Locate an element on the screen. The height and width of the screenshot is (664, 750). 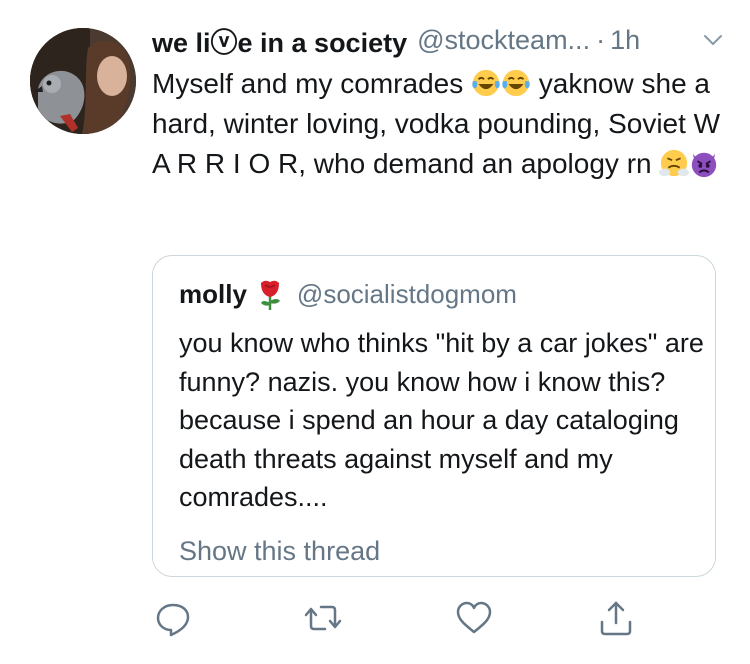
display-name: we liⓥe in a society is located at coordinates (279, 40).